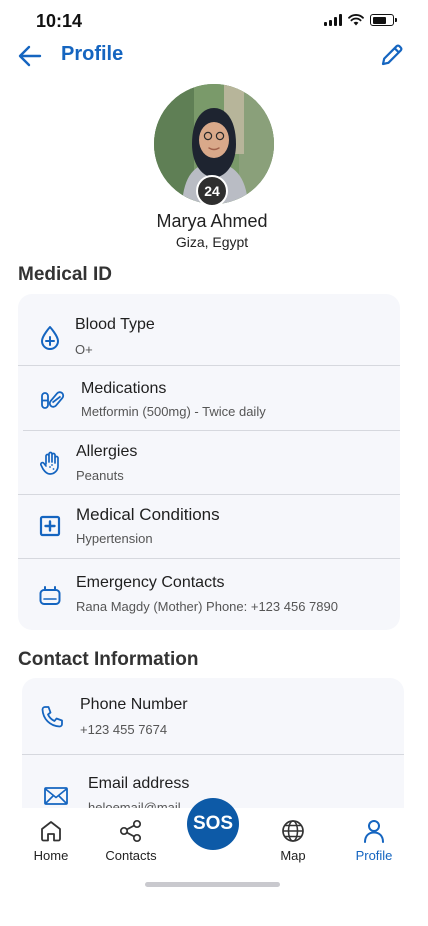  Describe the element at coordinates (212, 191) in the screenshot. I see `age-badge: 24` at that location.